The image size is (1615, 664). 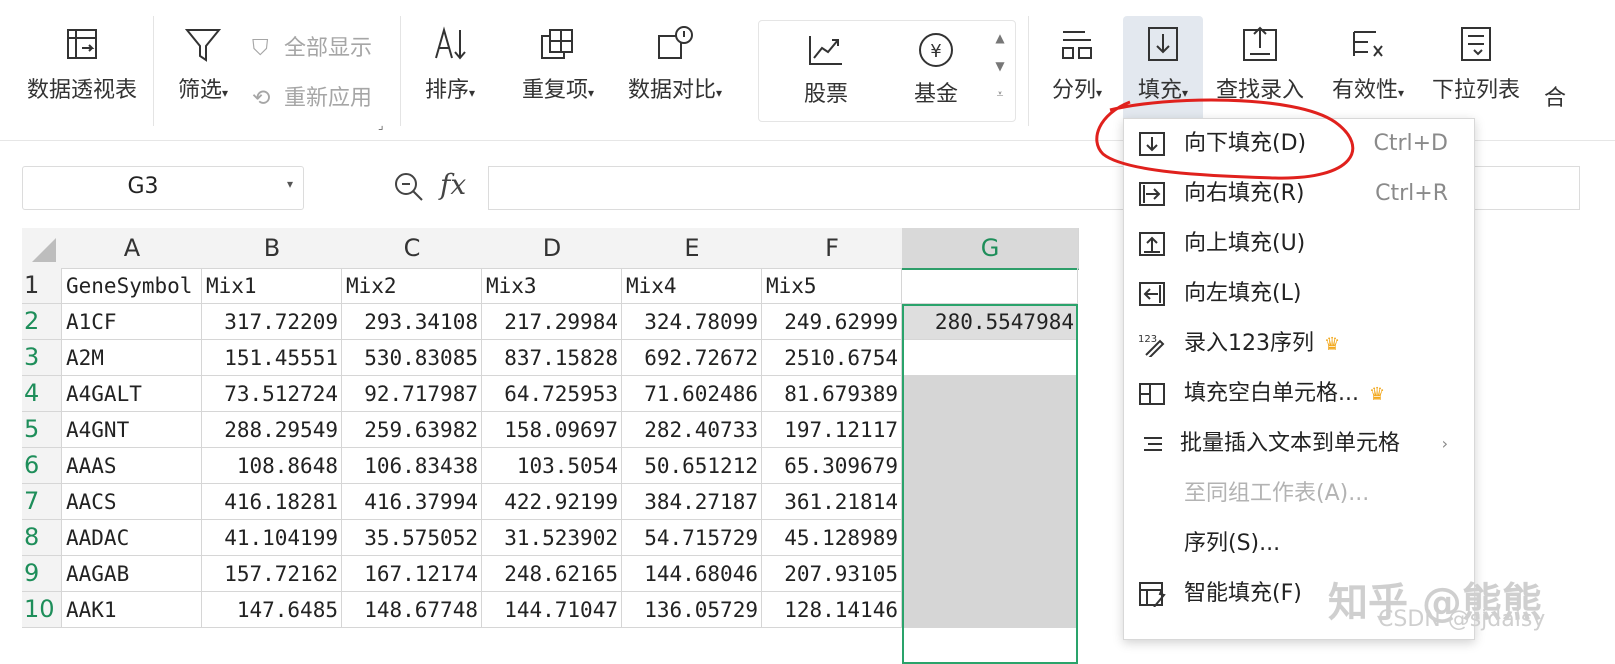 I want to click on header-cell: GeneSymbol, so click(x=132, y=286).